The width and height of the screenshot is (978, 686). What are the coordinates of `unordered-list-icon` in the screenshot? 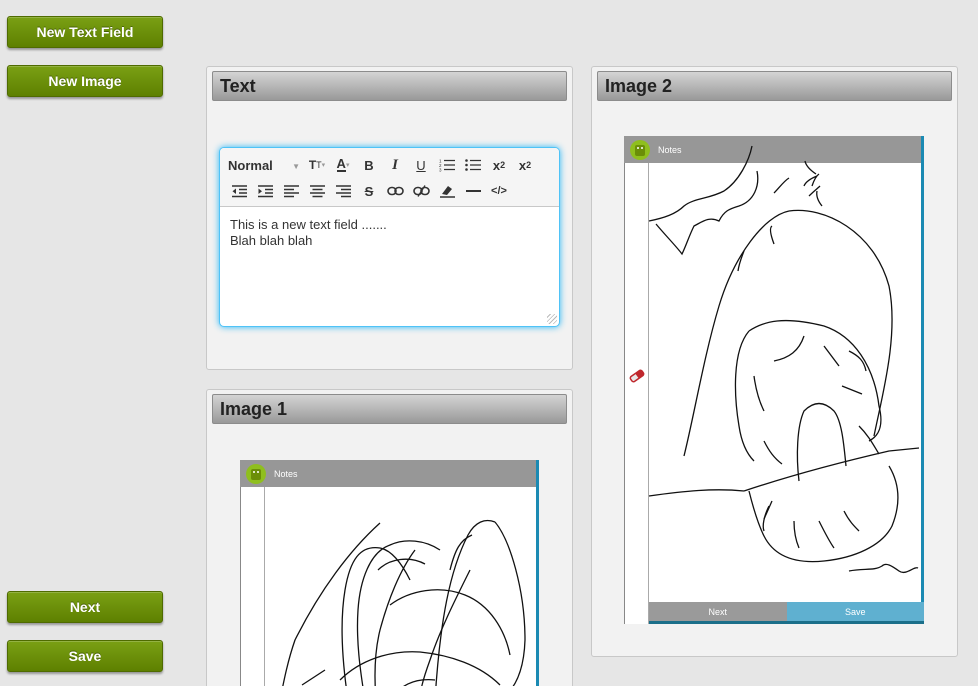 It's located at (473, 165).